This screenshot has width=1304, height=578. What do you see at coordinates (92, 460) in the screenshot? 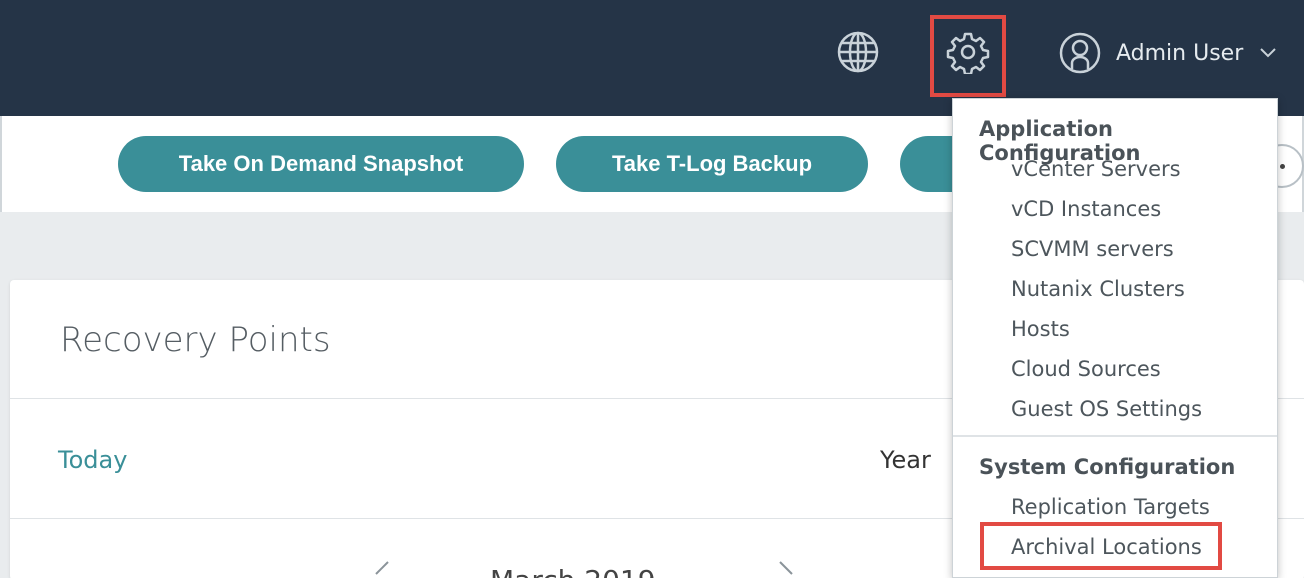
I see `today-link: Today` at bounding box center [92, 460].